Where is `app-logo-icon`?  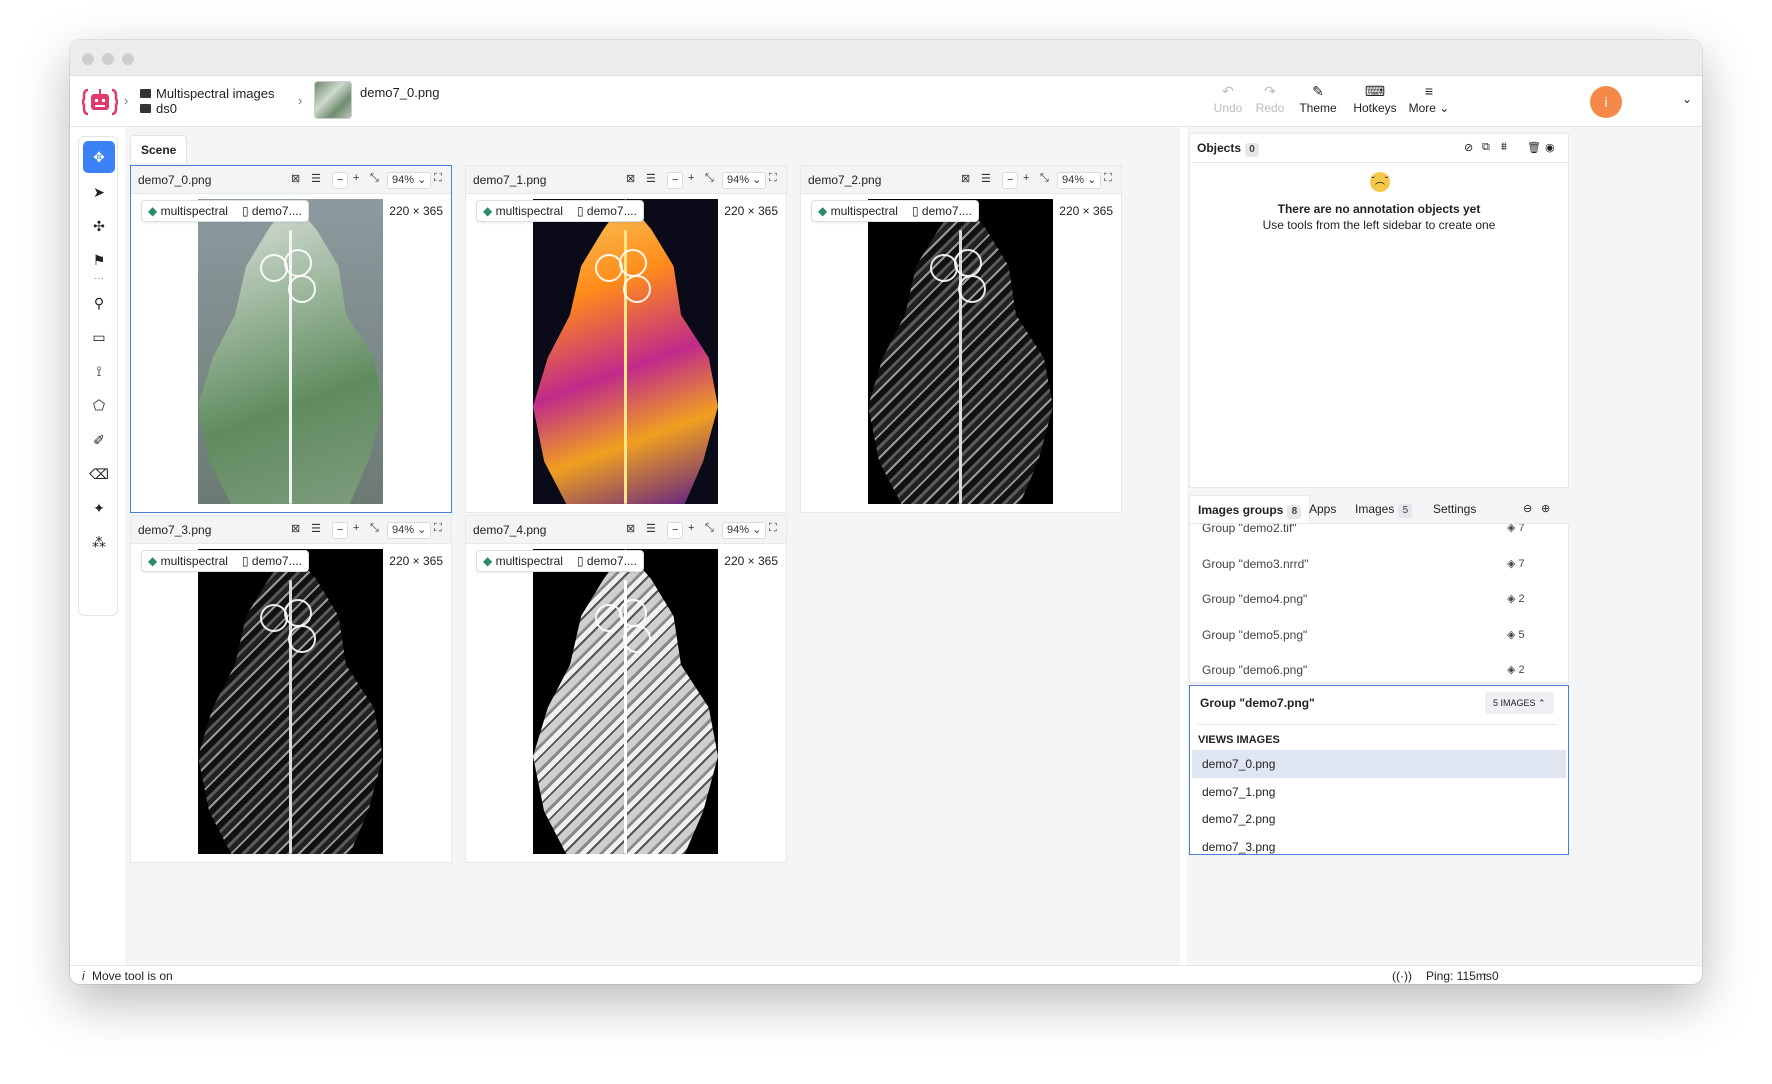
app-logo-icon is located at coordinates (100, 102).